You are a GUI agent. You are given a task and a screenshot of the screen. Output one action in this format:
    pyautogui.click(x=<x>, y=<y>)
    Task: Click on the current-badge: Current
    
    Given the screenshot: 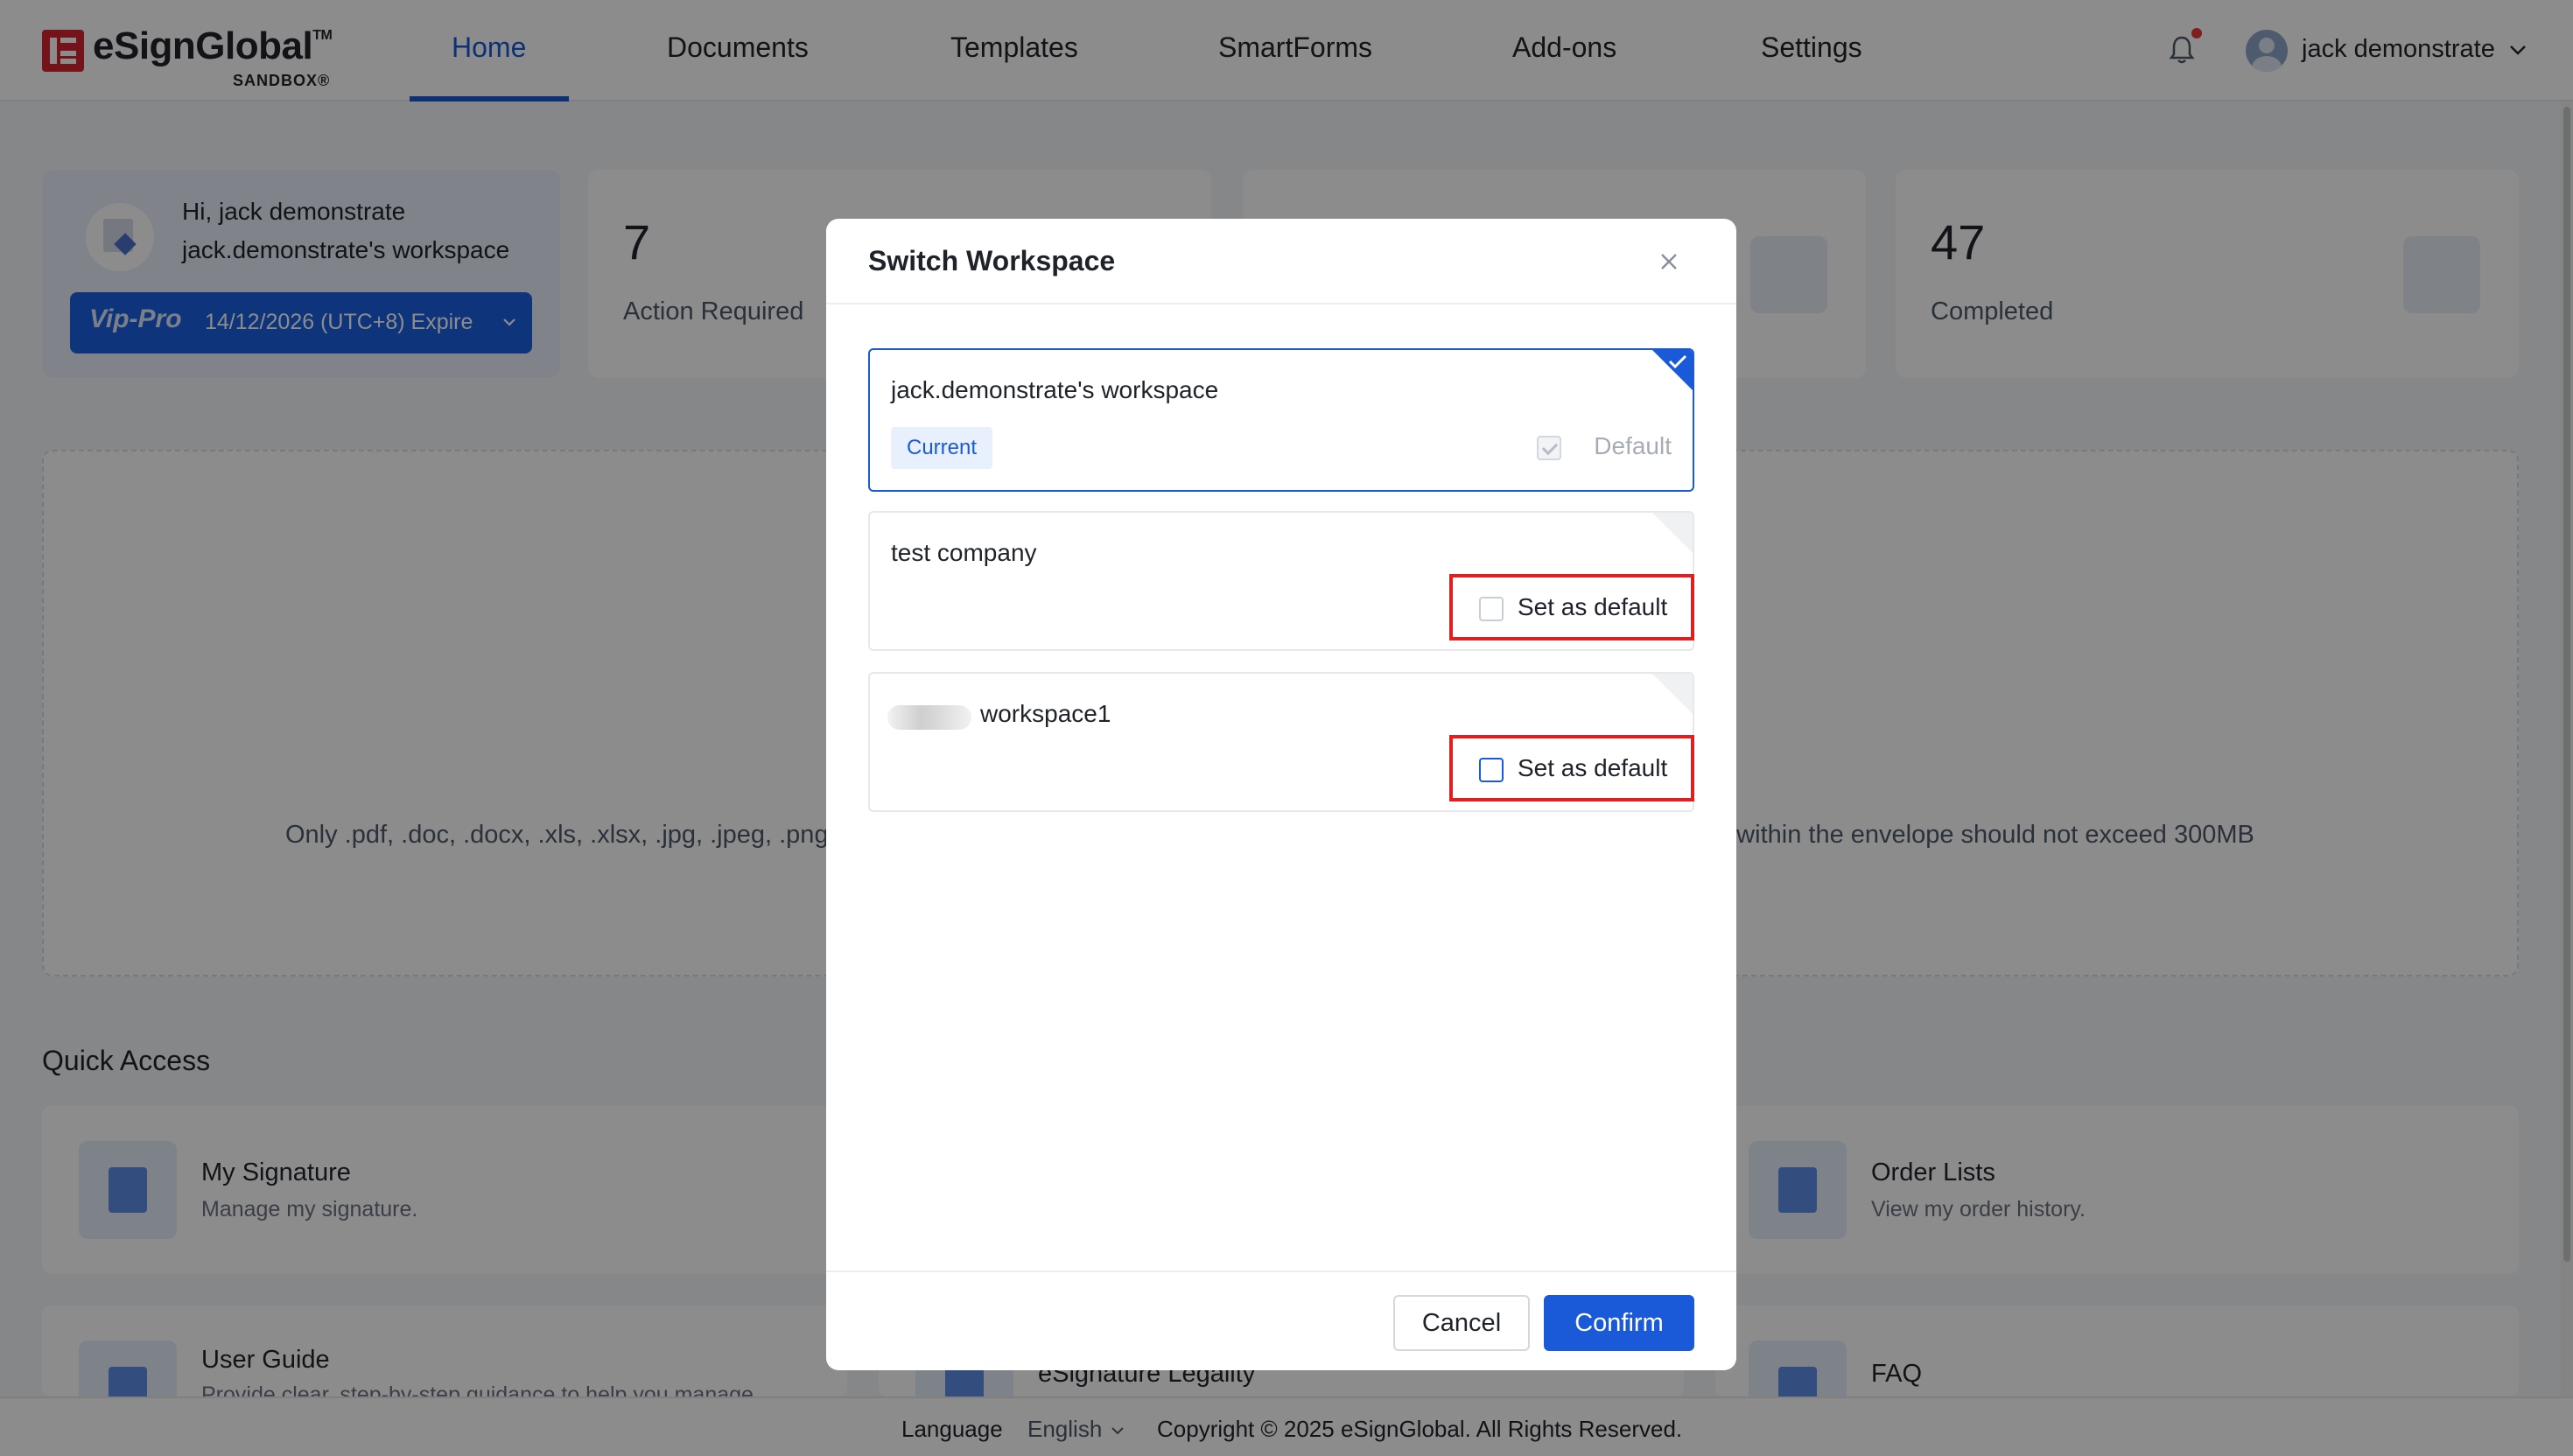 What is the action you would take?
    pyautogui.click(x=942, y=448)
    